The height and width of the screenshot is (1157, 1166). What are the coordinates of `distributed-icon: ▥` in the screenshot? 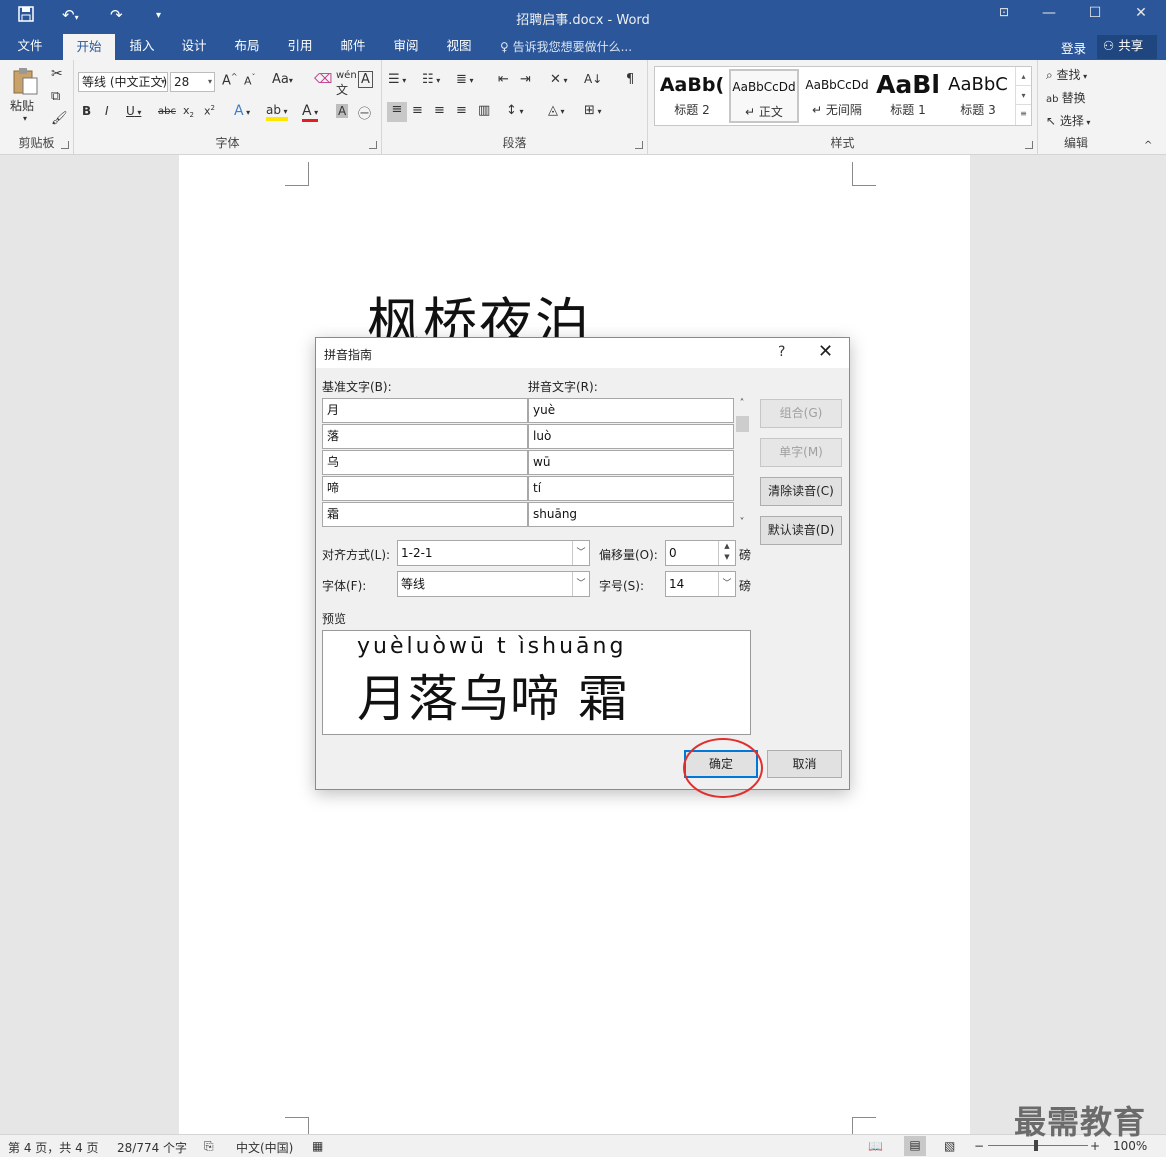 It's located at (484, 110).